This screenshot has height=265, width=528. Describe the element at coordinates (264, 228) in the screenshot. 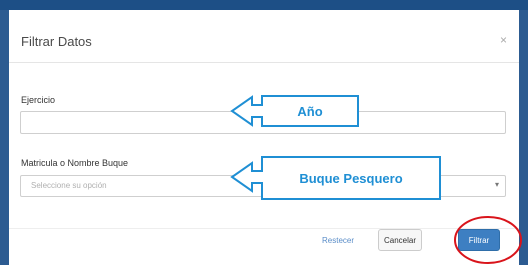

I see `footer-divider` at that location.